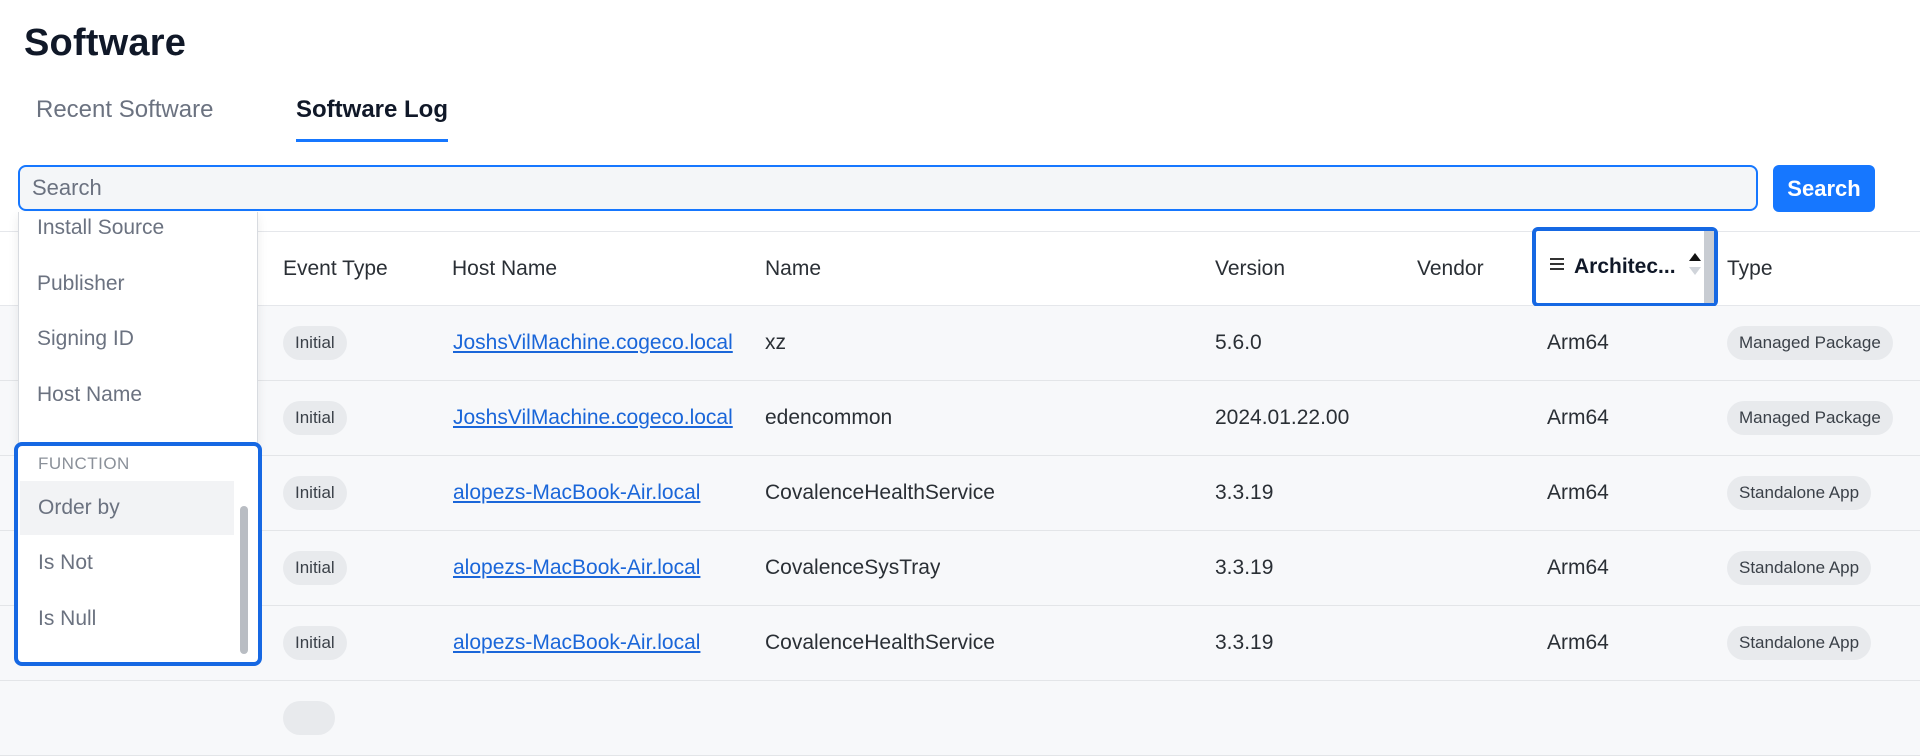  What do you see at coordinates (1557, 265) in the screenshot?
I see `menu-icon` at bounding box center [1557, 265].